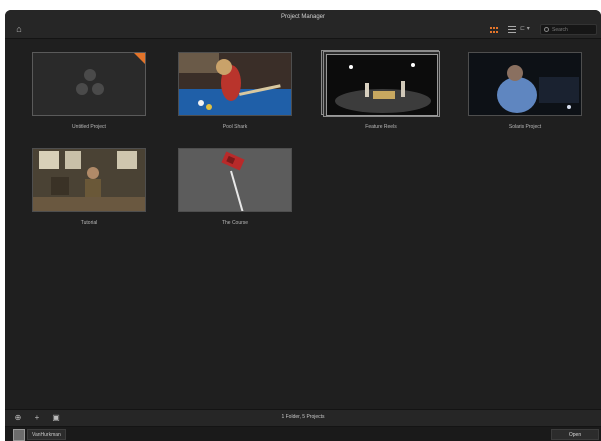  Describe the element at coordinates (303, 17) in the screenshot. I see `window-title: Project Manager` at that location.